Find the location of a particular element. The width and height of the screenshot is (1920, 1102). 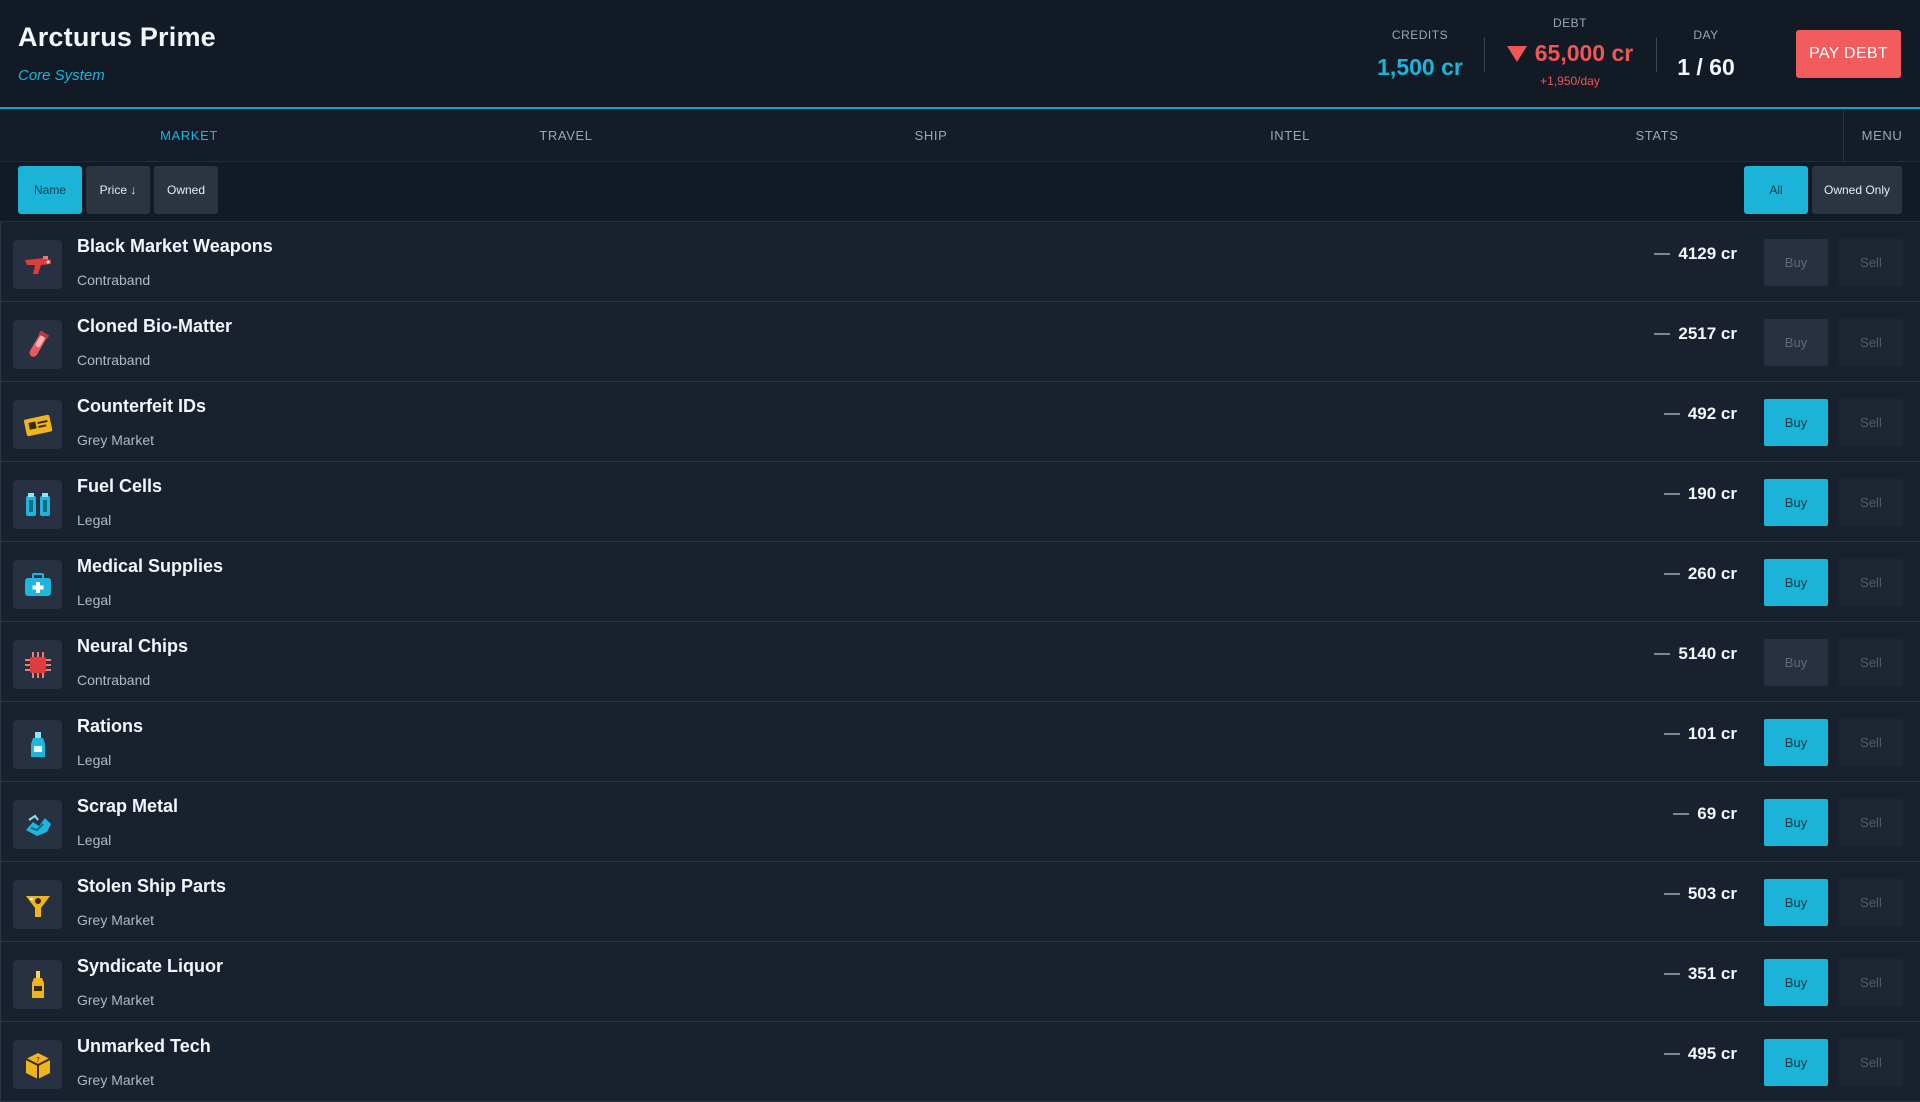

tab-stats: STATS is located at coordinates (1657, 135).